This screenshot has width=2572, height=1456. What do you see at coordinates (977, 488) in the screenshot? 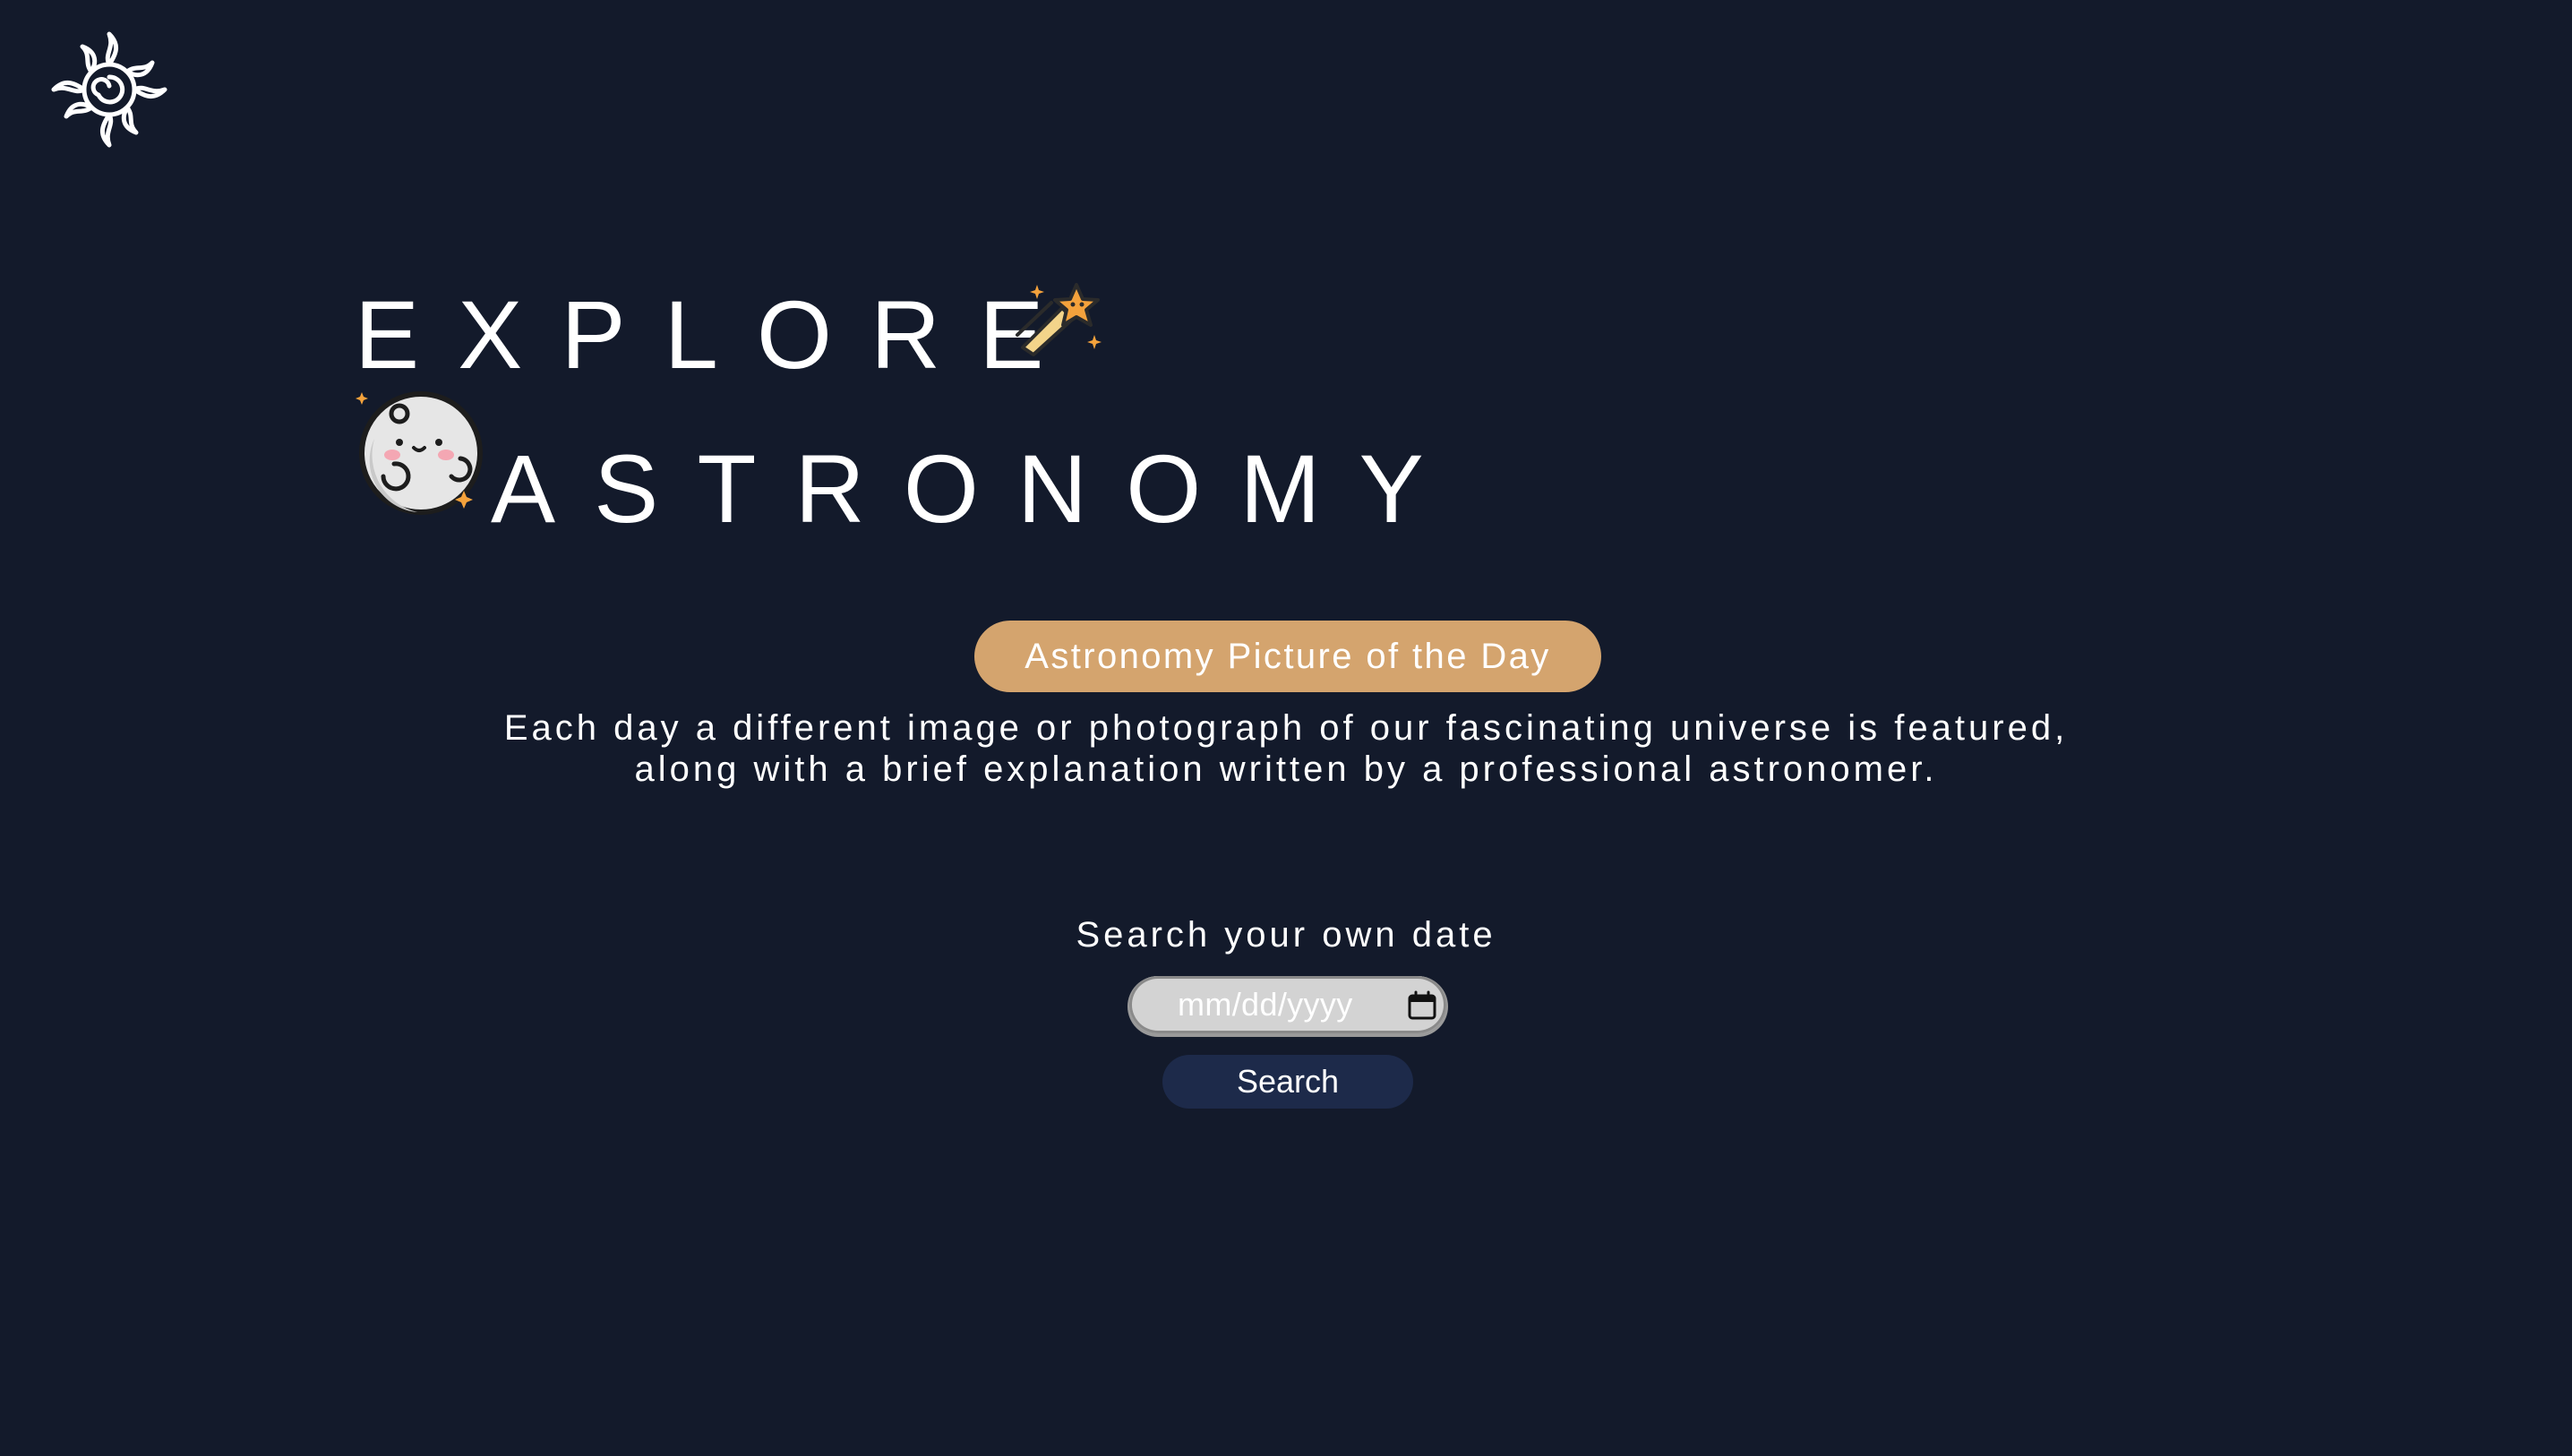
I see `hero-title-line-2: ASTRONOMY` at bounding box center [977, 488].